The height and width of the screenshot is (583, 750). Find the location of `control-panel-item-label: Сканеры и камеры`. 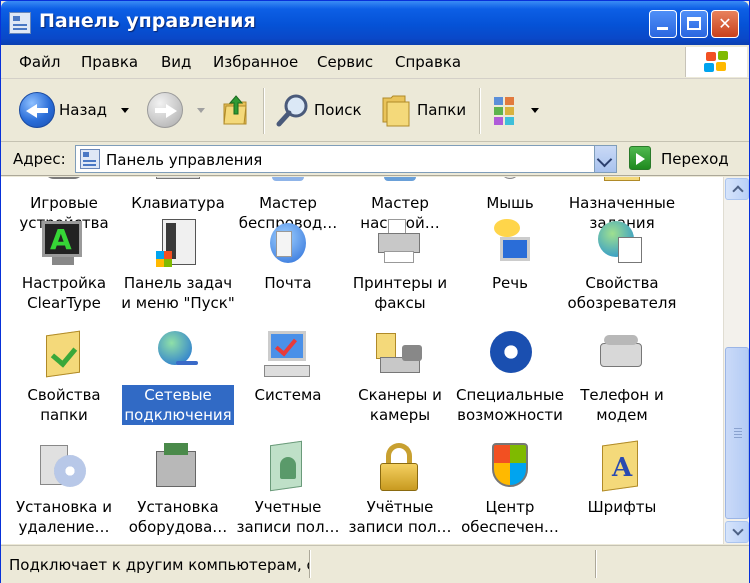

control-panel-item-label: Сканеры и камеры is located at coordinates (400, 405).